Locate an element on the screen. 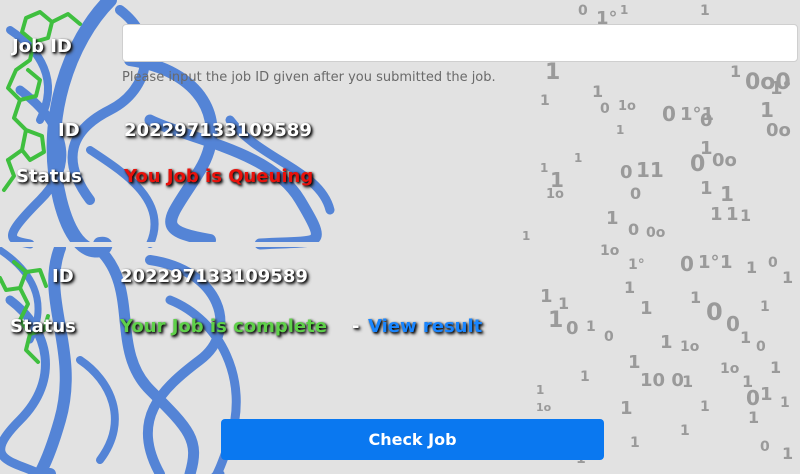  complete-id-label: ID is located at coordinates (63, 276).